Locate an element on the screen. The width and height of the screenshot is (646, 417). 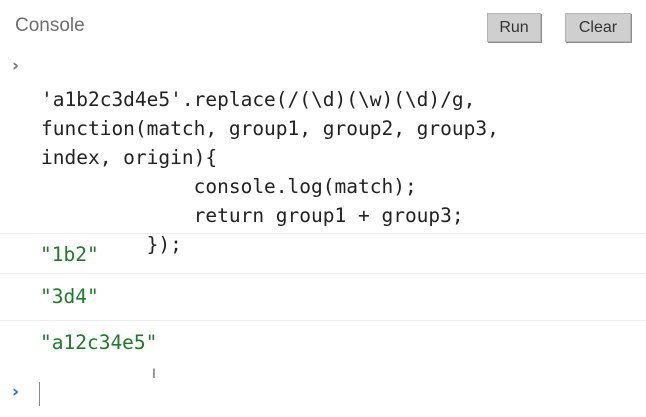
console-title: Console is located at coordinates (50, 25).